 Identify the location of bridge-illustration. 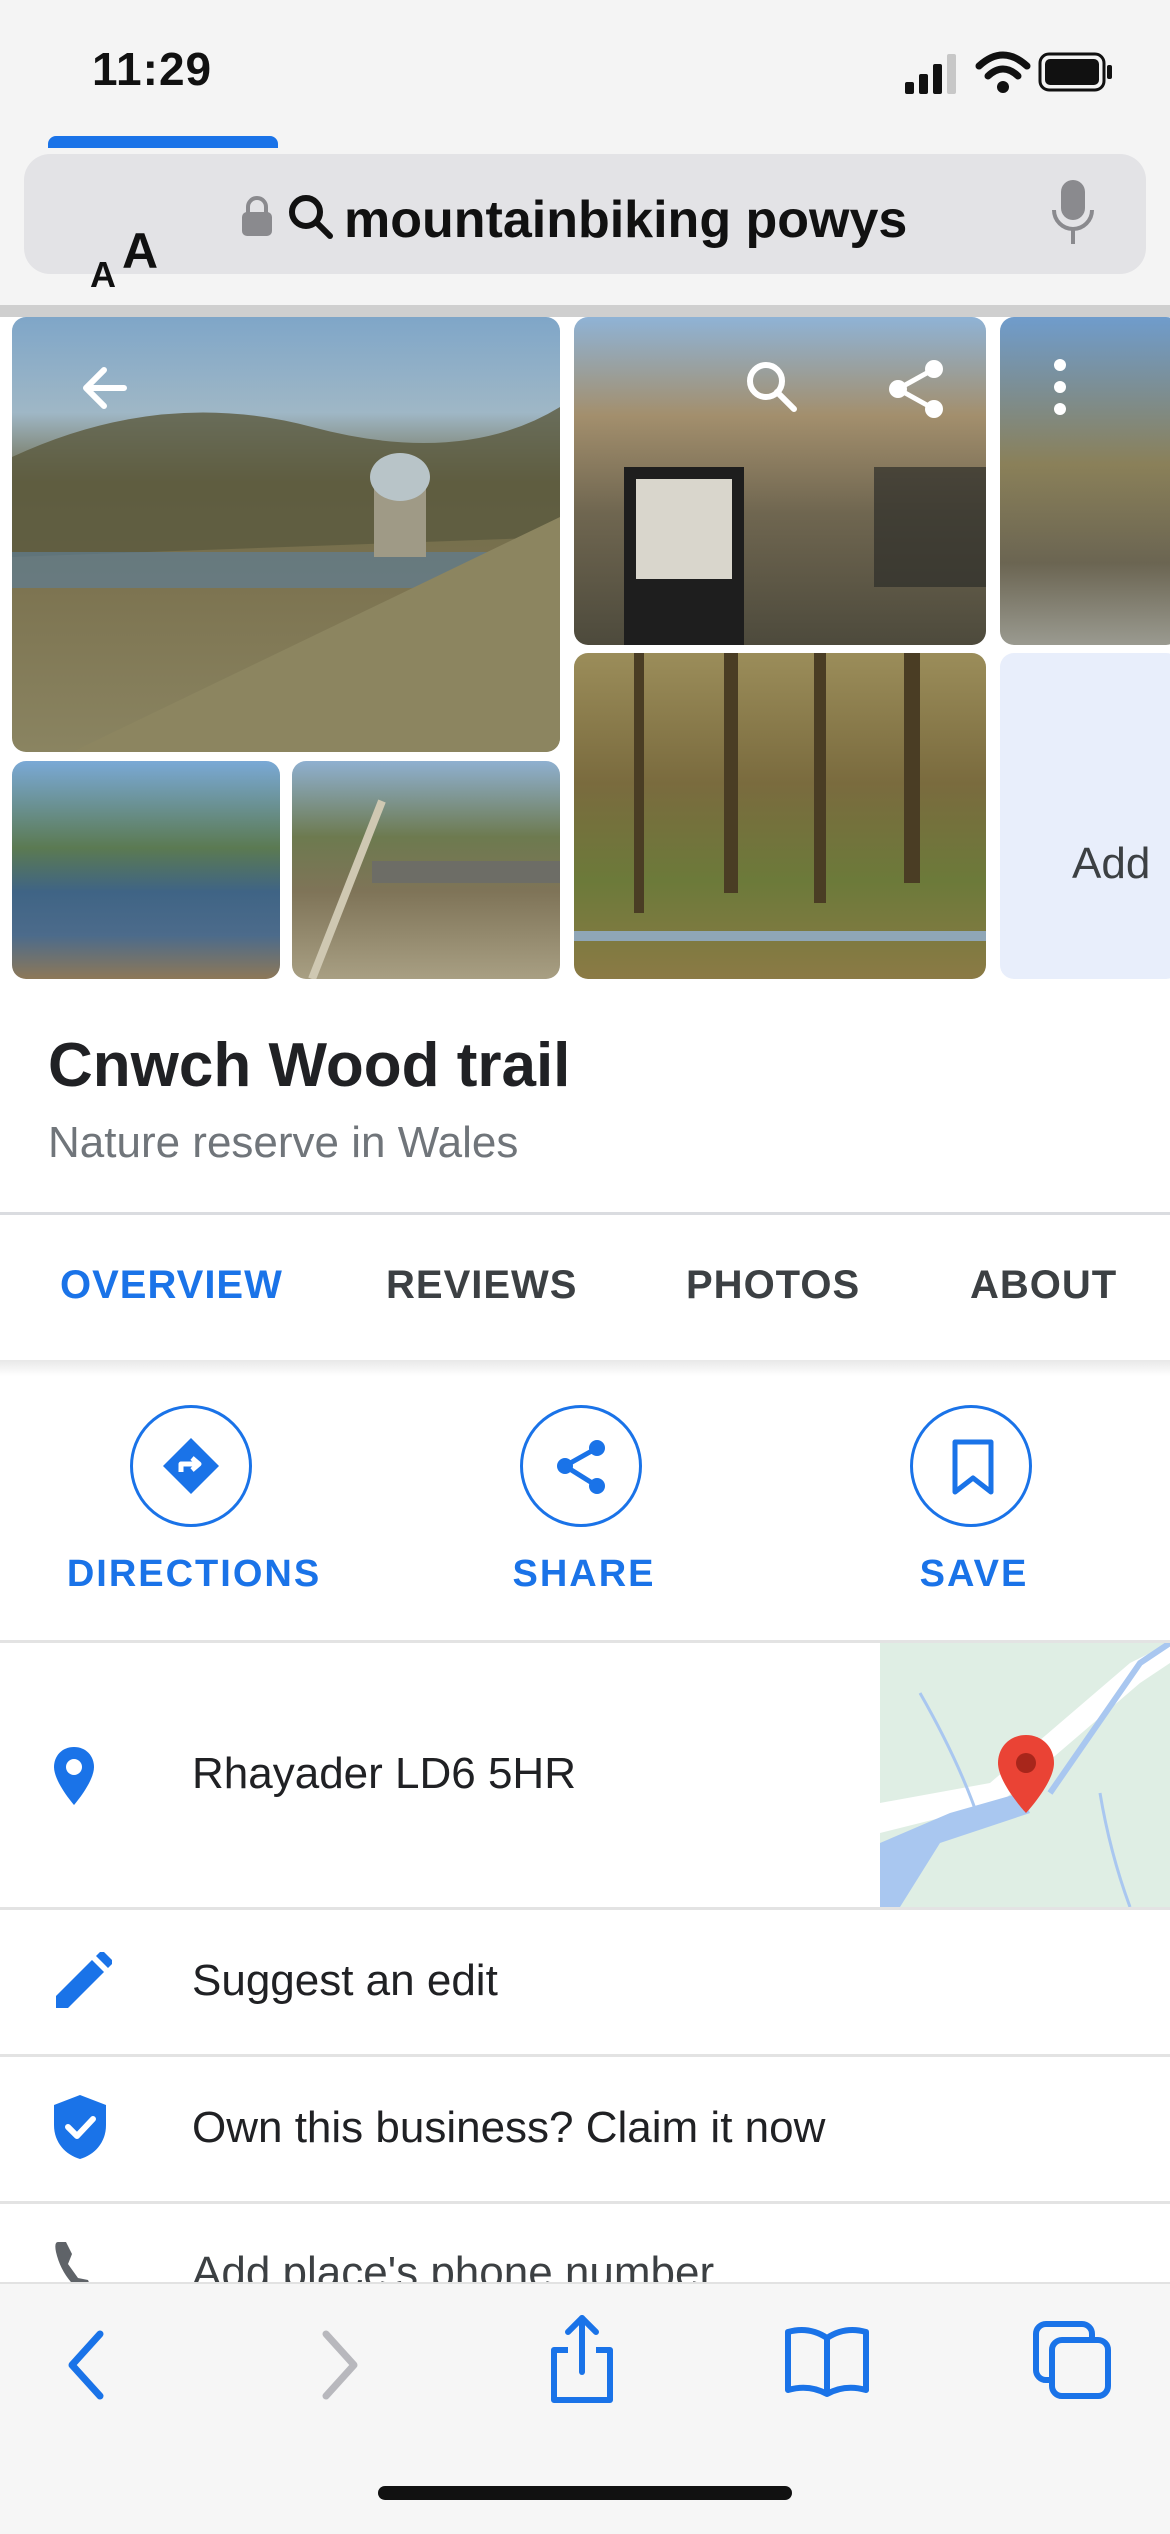
(434, 889).